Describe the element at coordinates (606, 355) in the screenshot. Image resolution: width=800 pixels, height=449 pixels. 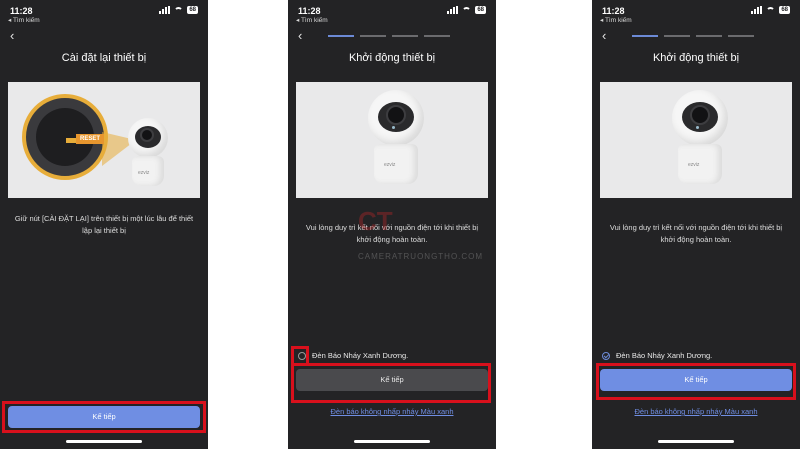
I see `confirm-check-icon` at that location.